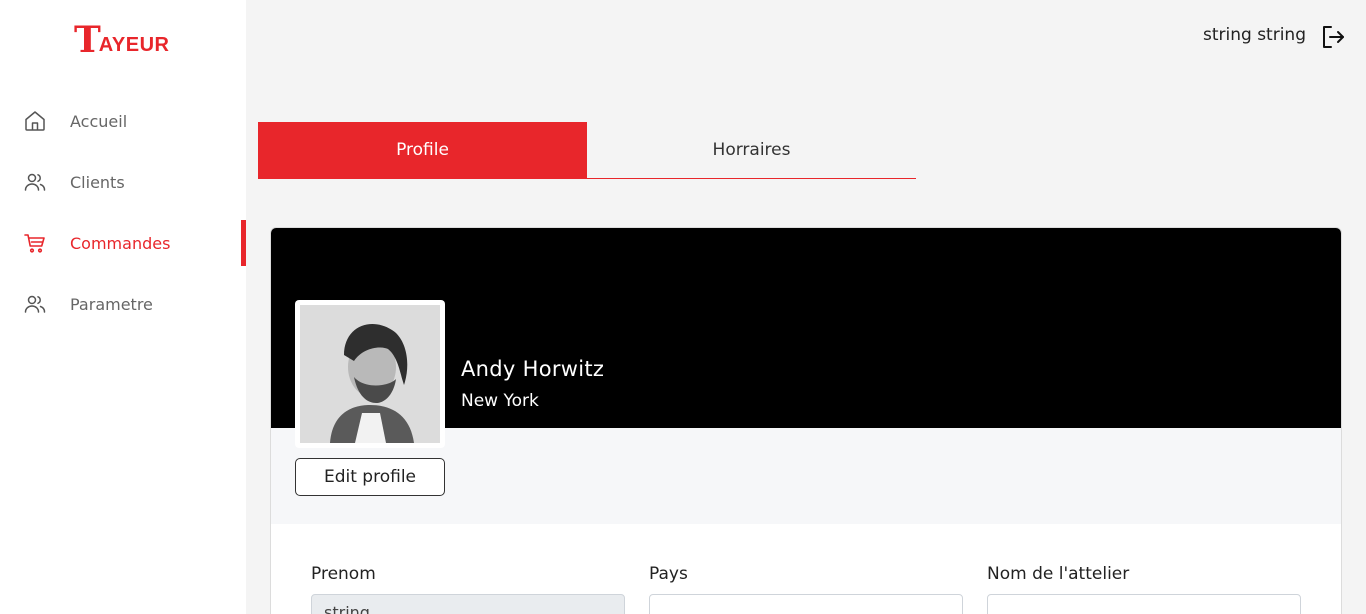 This screenshot has width=1366, height=614. Describe the element at coordinates (1333, 37) in the screenshot. I see `logout-icon` at that location.